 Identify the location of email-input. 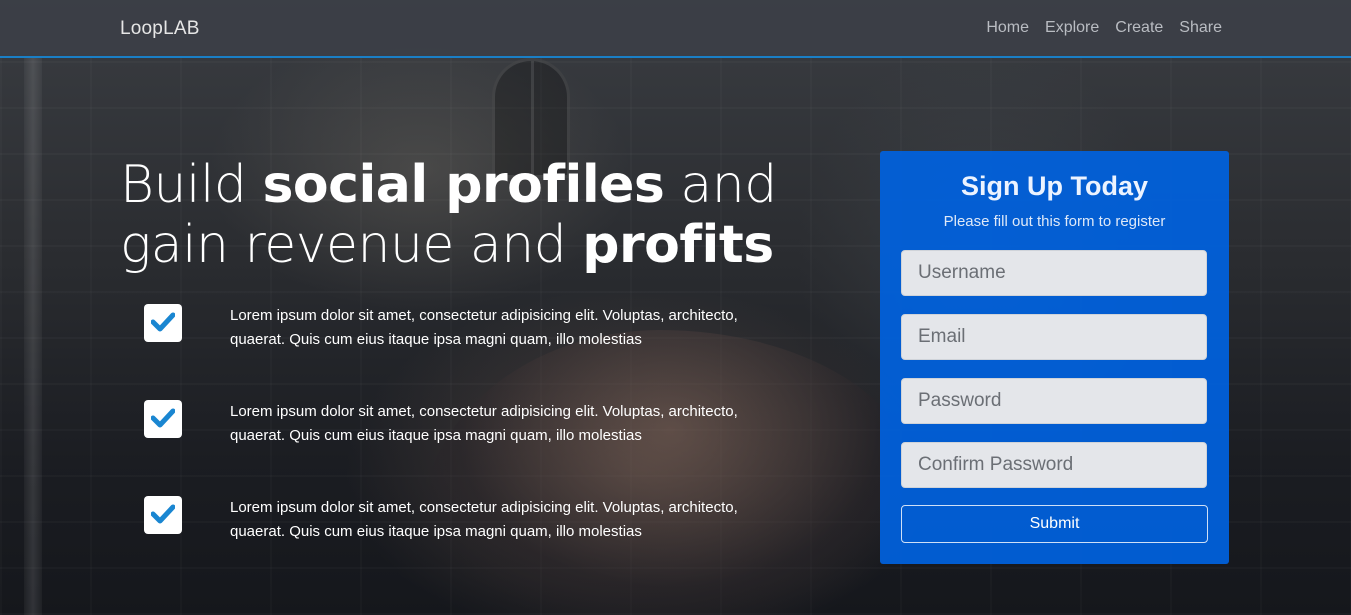
(1054, 337).